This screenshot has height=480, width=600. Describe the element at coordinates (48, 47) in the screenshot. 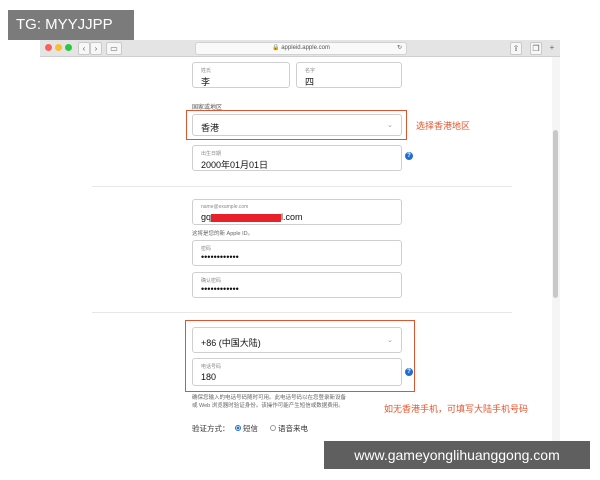

I see `close-window-icon` at that location.